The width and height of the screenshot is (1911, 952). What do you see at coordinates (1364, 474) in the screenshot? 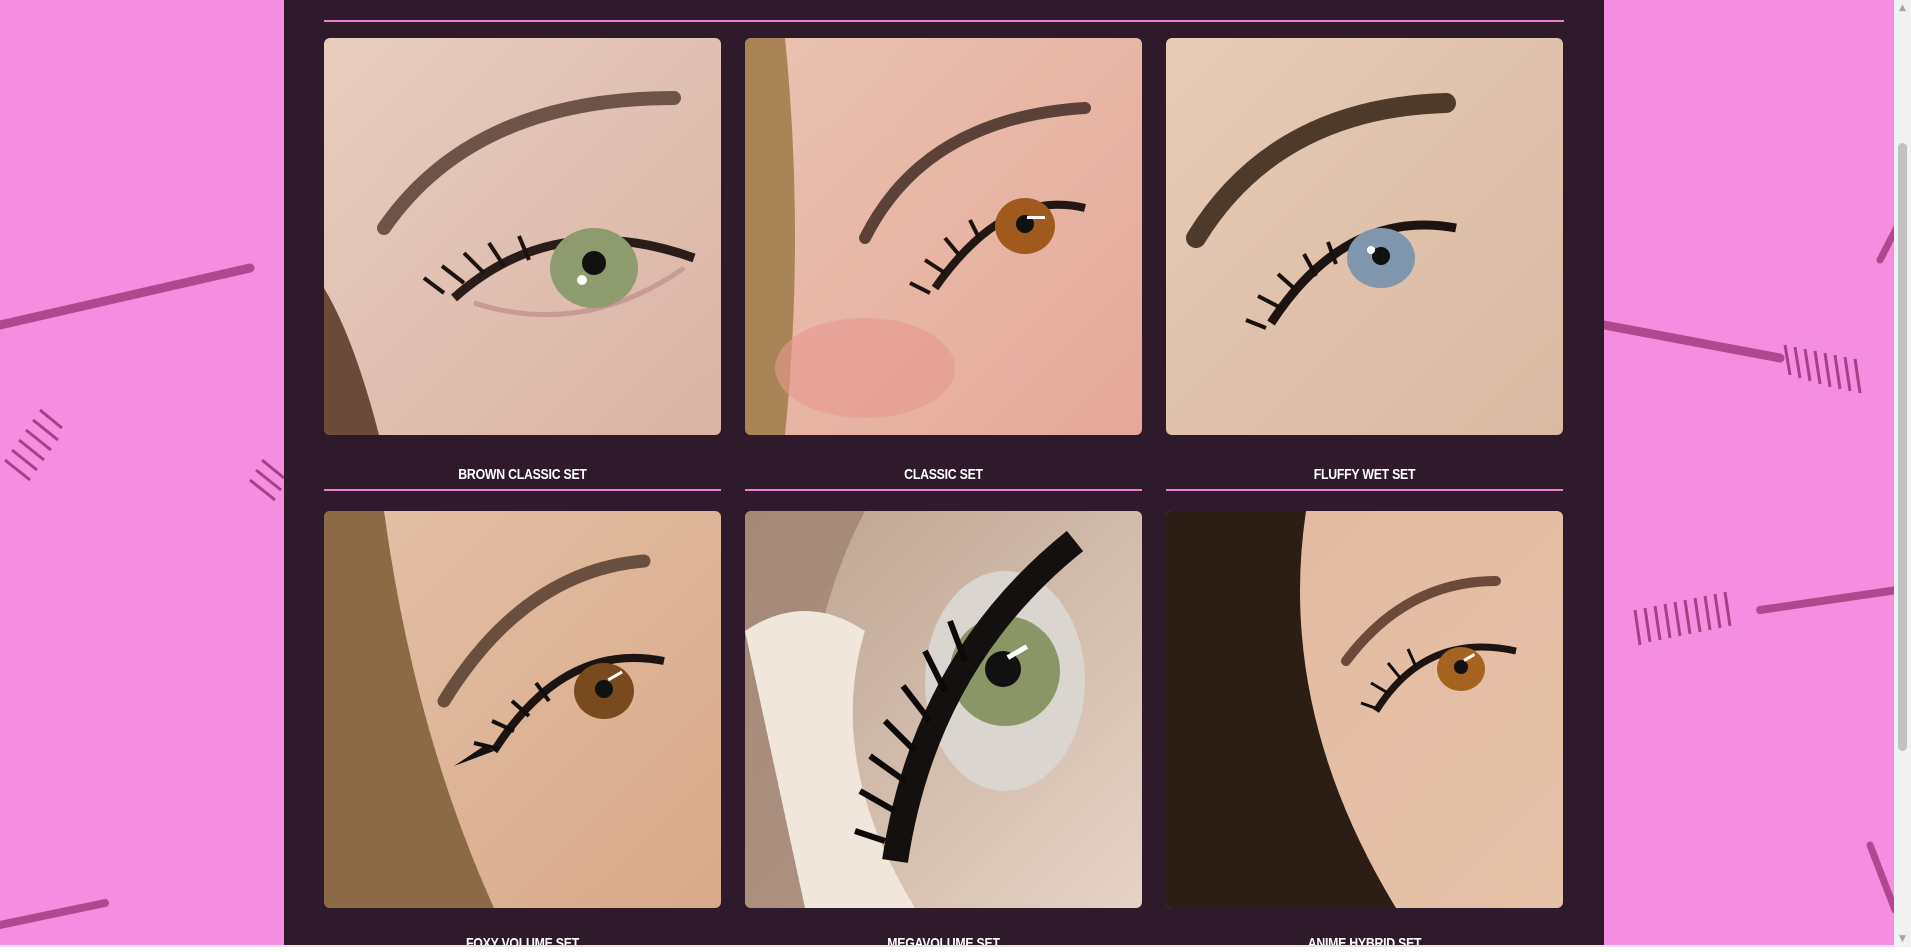
I see `gallery-card-label: FLUFFY WET SET` at bounding box center [1364, 474].